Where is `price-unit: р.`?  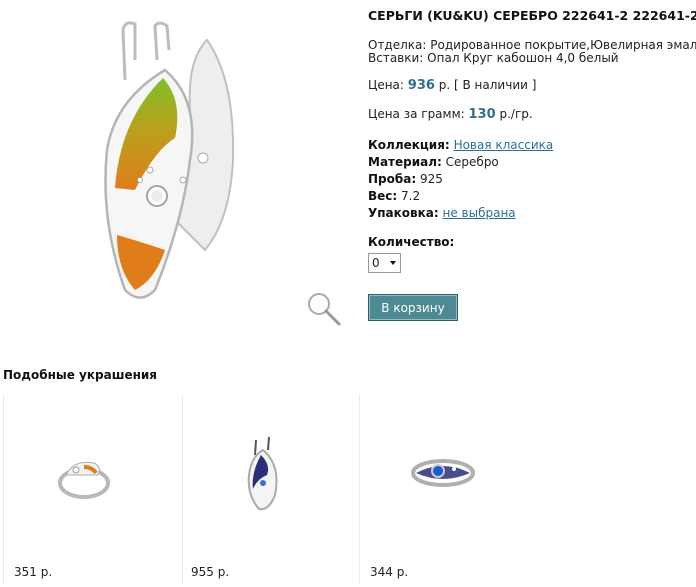
price-unit: р. is located at coordinates (444, 85).